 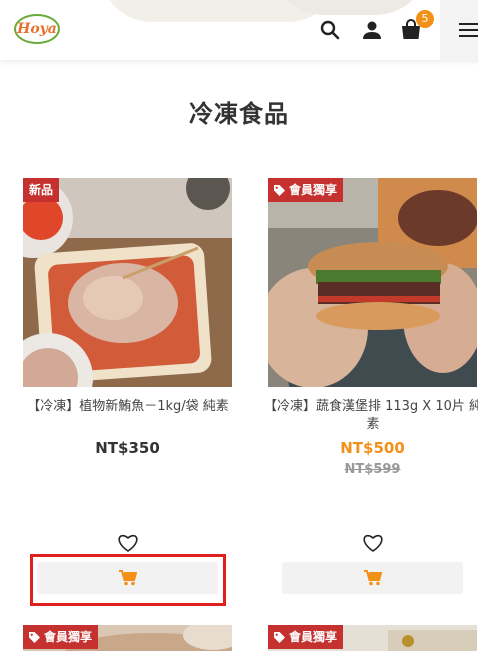 What do you see at coordinates (425, 19) in the screenshot?
I see `cart-count-badge: 5` at bounding box center [425, 19].